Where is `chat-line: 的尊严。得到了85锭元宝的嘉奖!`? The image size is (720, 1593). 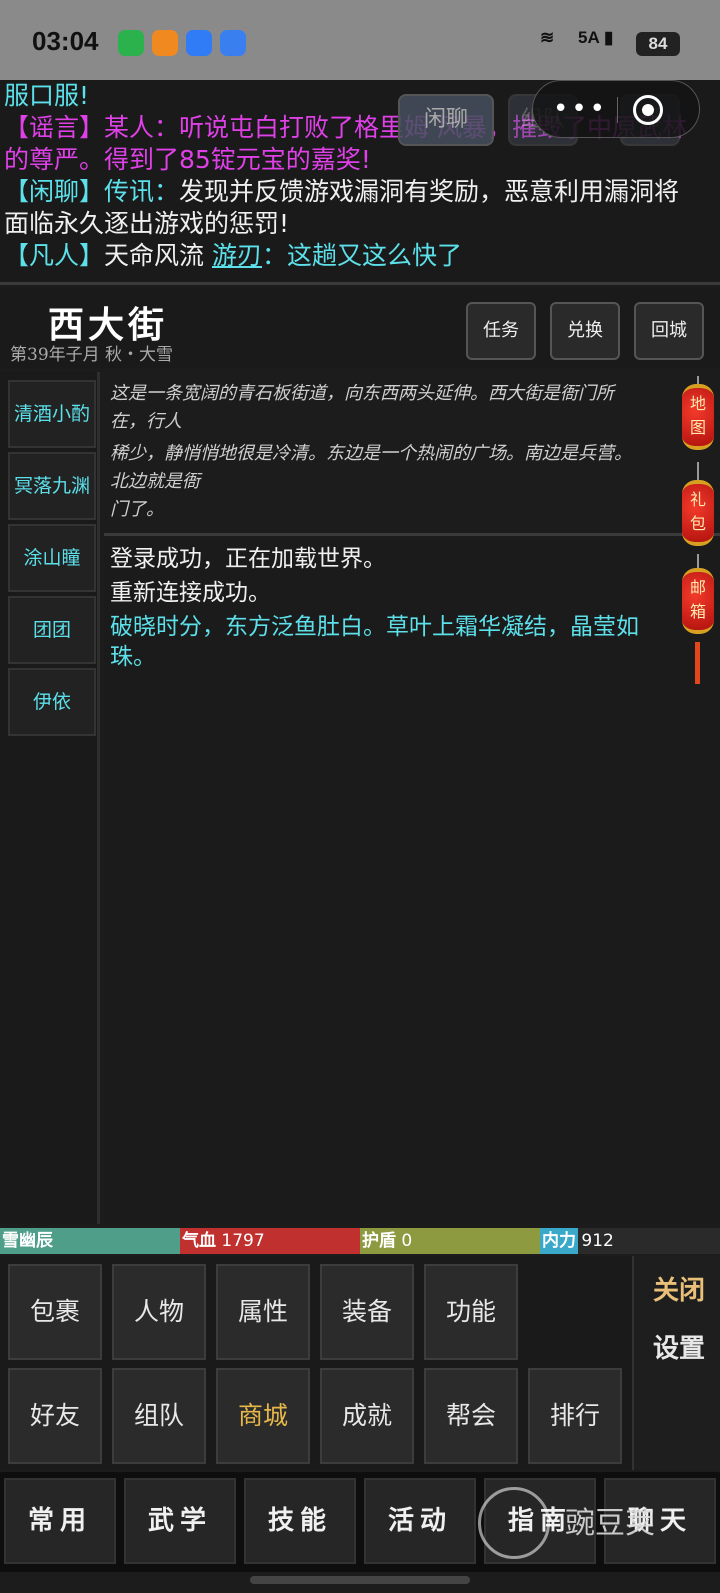
chat-line: 的尊严。得到了85锭元宝的嘉奖! is located at coordinates (187, 159).